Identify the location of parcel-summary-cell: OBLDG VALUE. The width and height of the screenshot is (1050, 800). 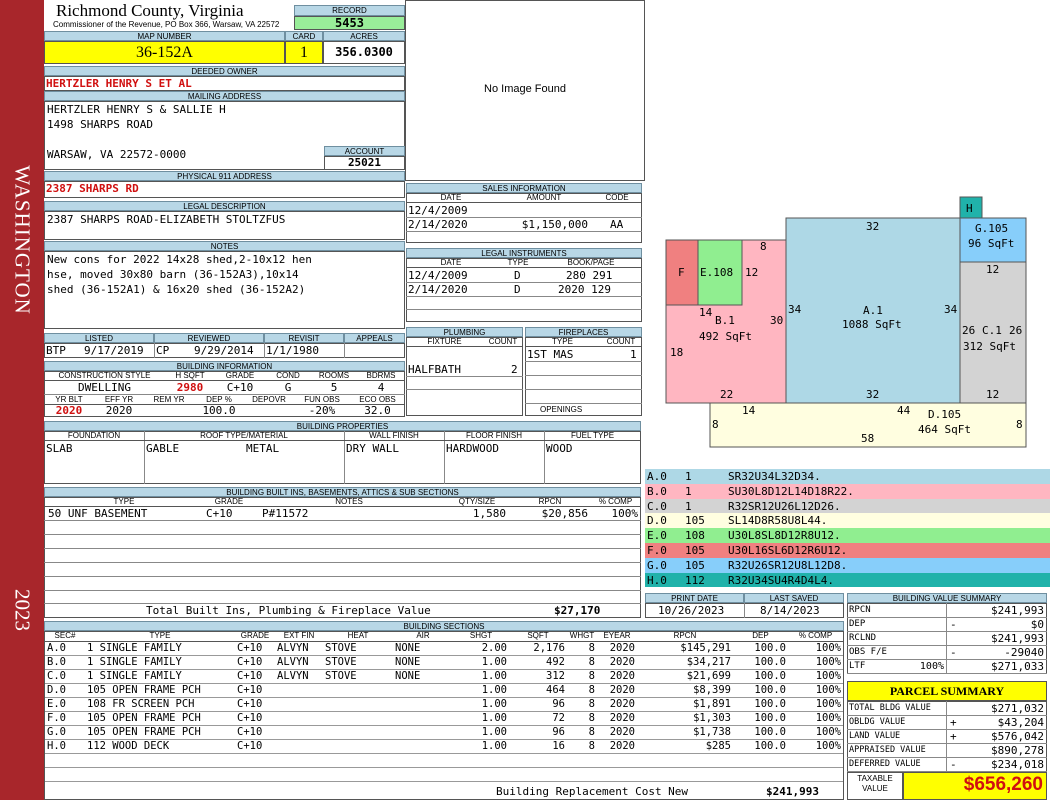
(877, 722).